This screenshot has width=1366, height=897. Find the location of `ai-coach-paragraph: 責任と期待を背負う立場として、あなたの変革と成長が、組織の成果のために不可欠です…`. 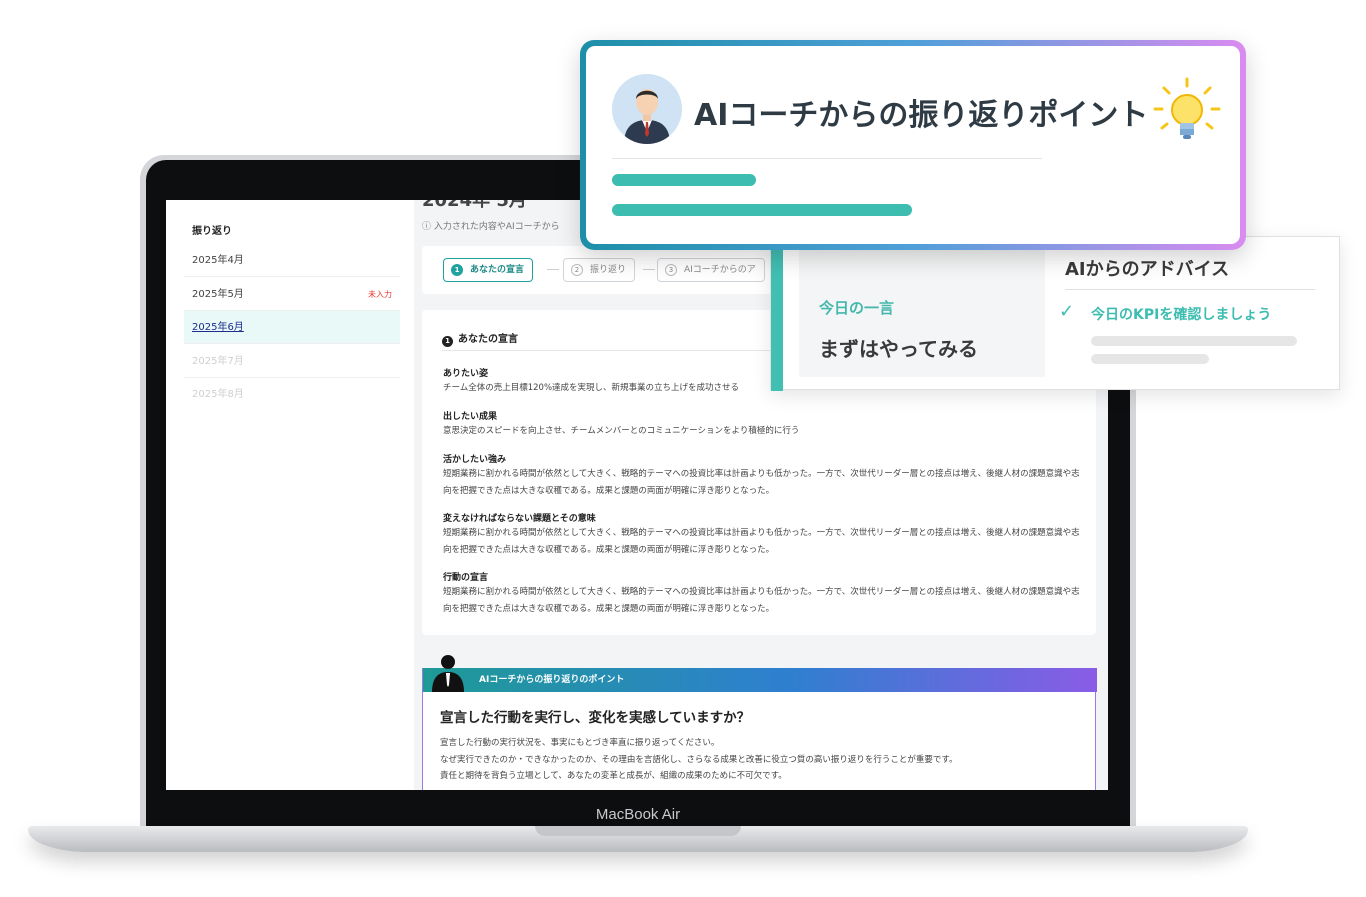

ai-coach-paragraph: 責任と期待を背負う立場として、あなたの変革と成長が、組織の成果のために不可欠です… is located at coordinates (613, 776).